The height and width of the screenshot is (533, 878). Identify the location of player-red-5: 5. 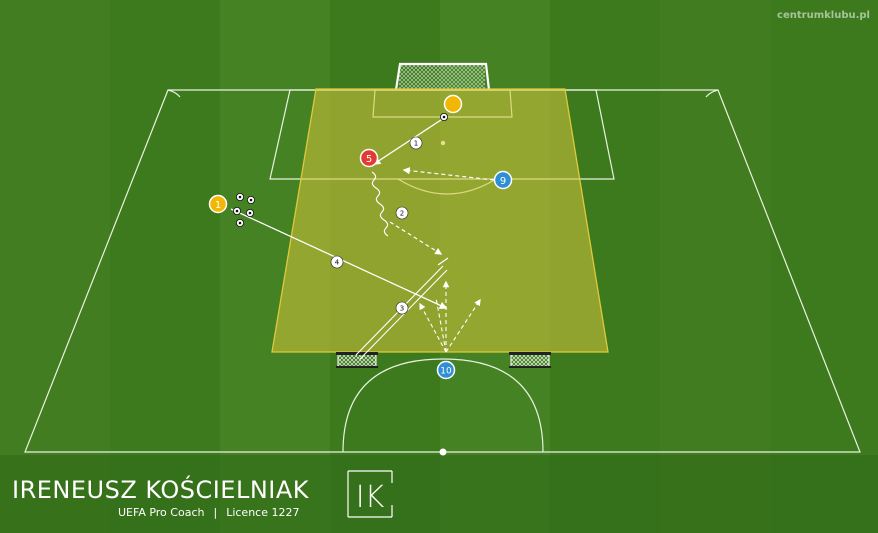
(369, 158).